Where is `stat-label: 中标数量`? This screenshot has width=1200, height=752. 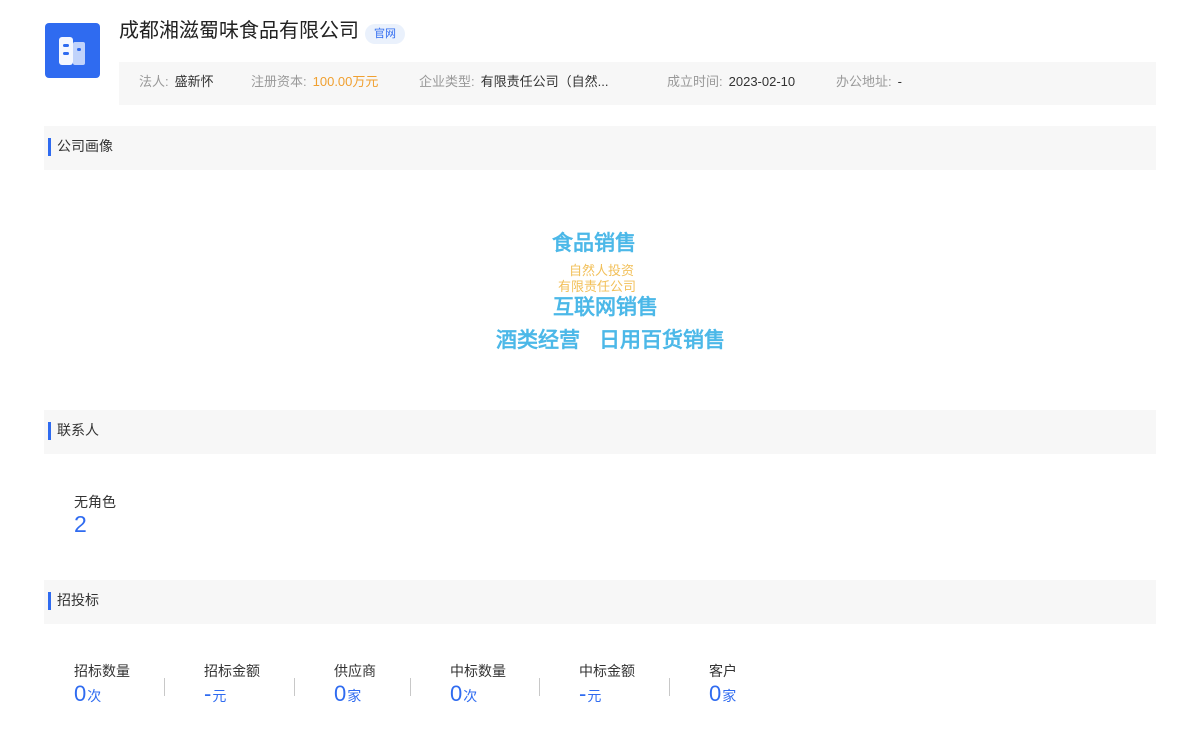 stat-label: 中标数量 is located at coordinates (478, 671).